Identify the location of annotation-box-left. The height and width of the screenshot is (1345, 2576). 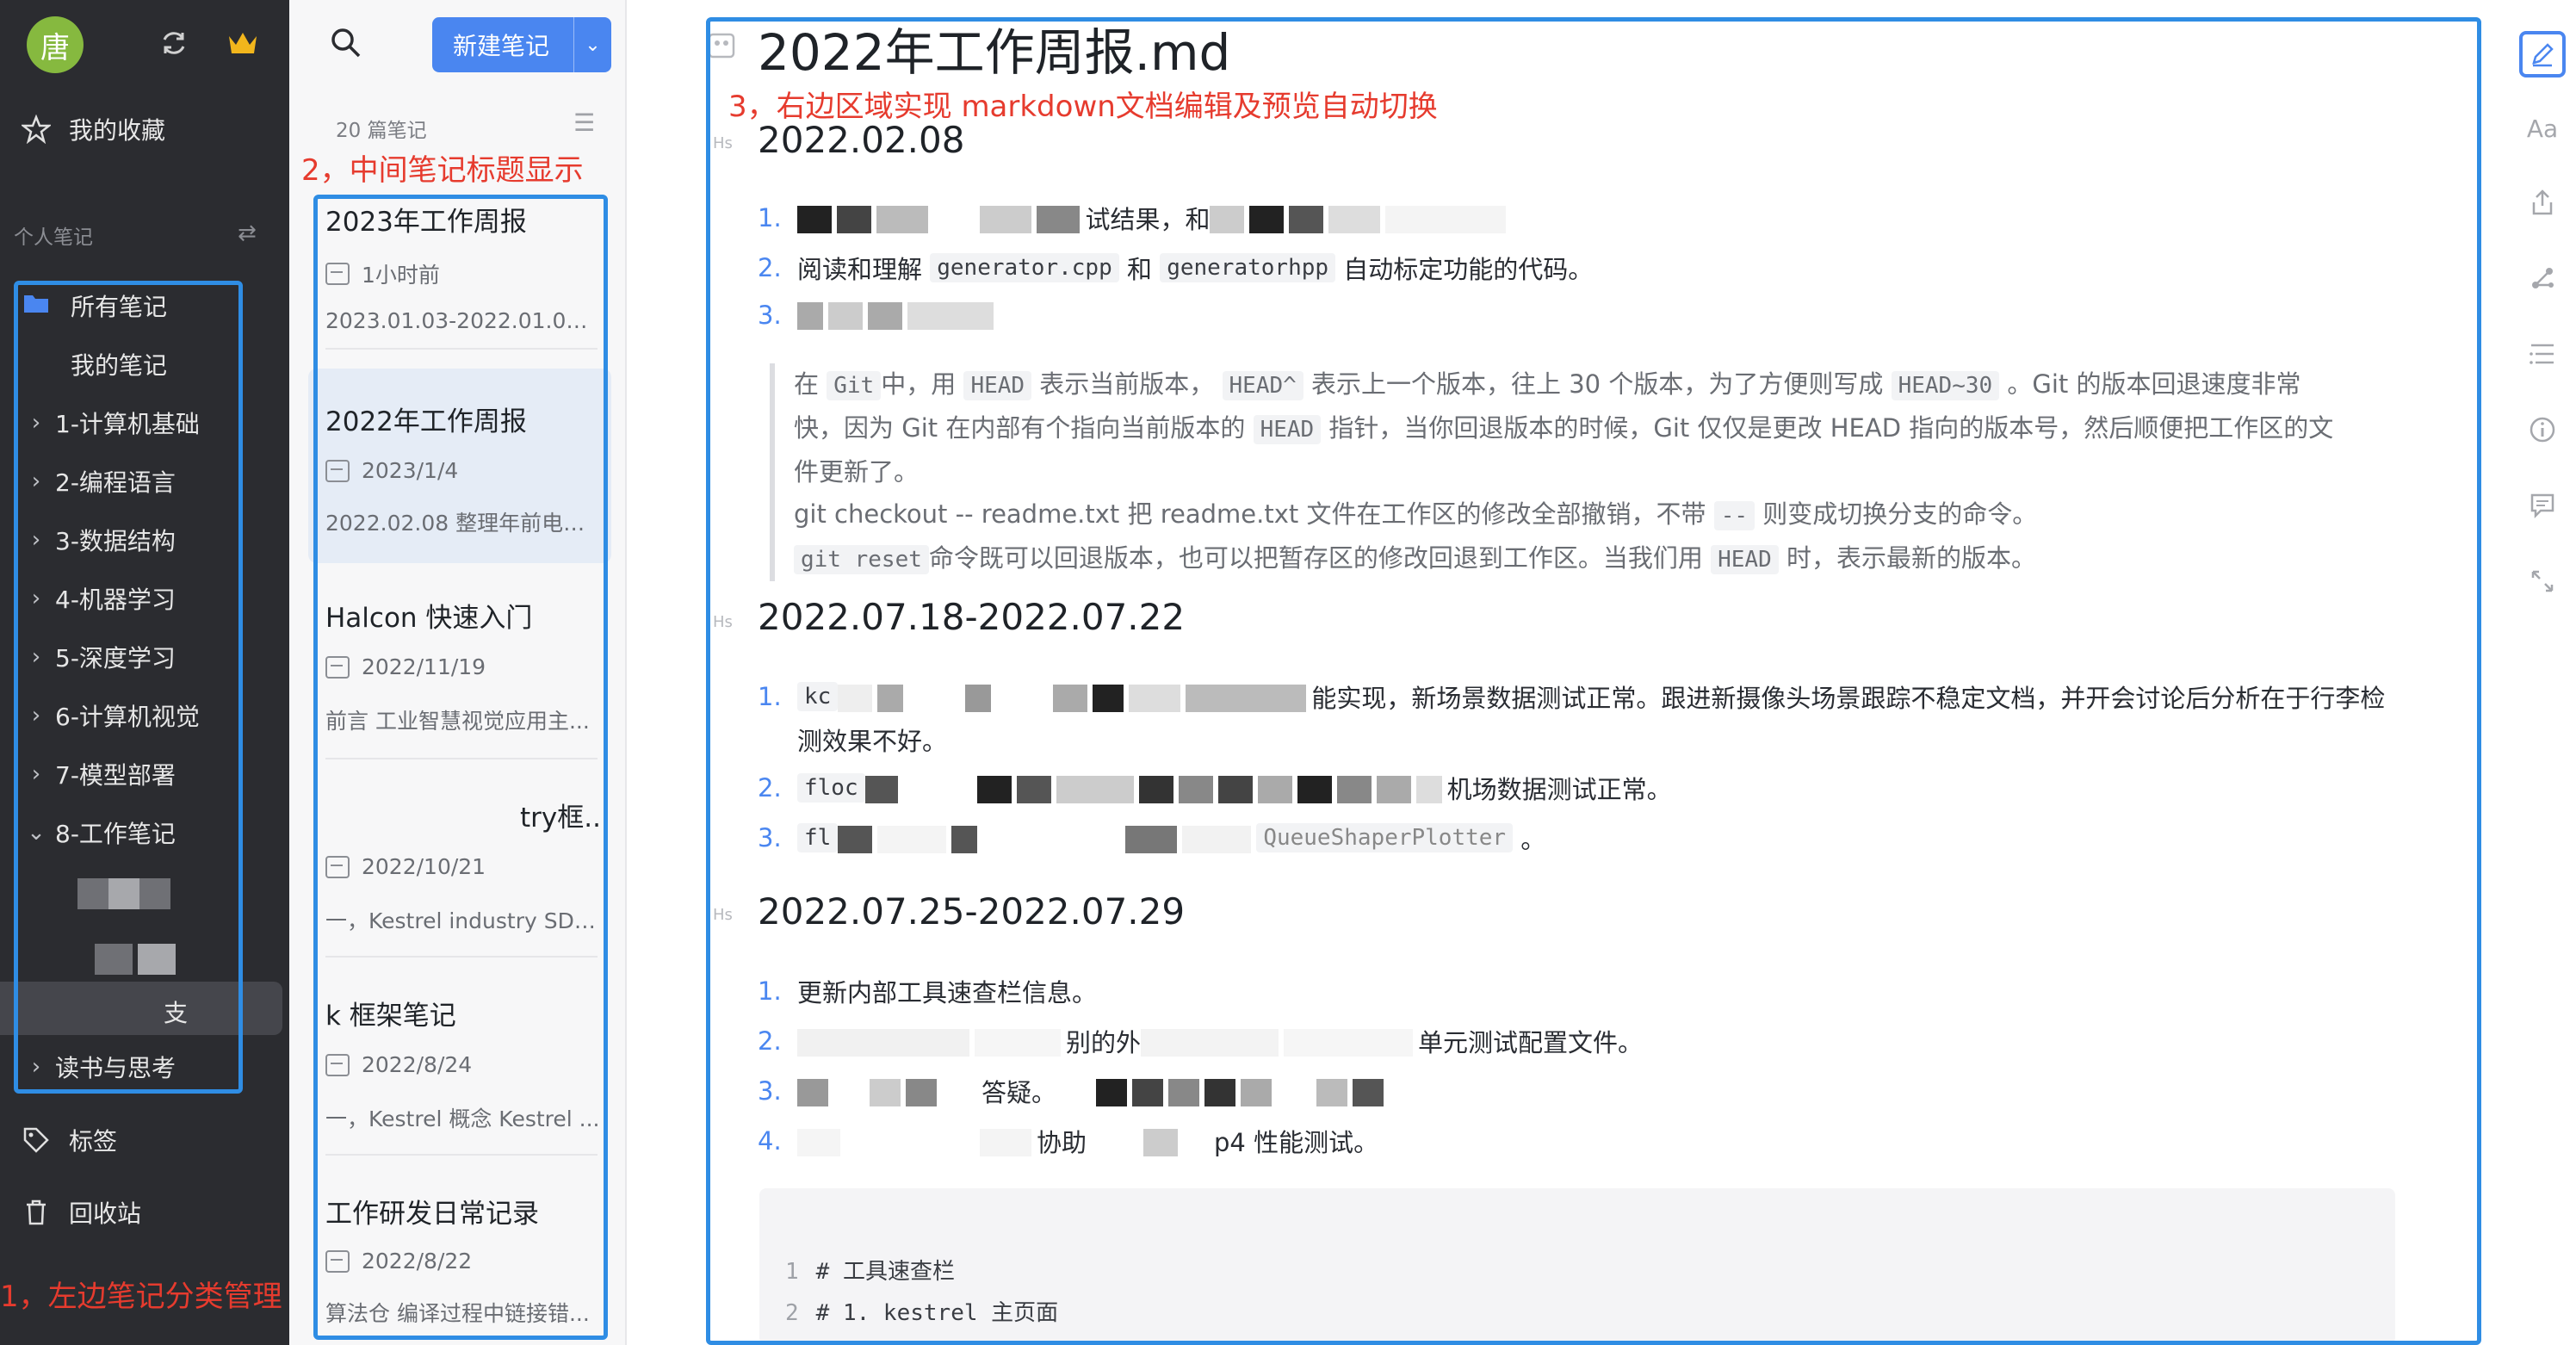
(129, 687).